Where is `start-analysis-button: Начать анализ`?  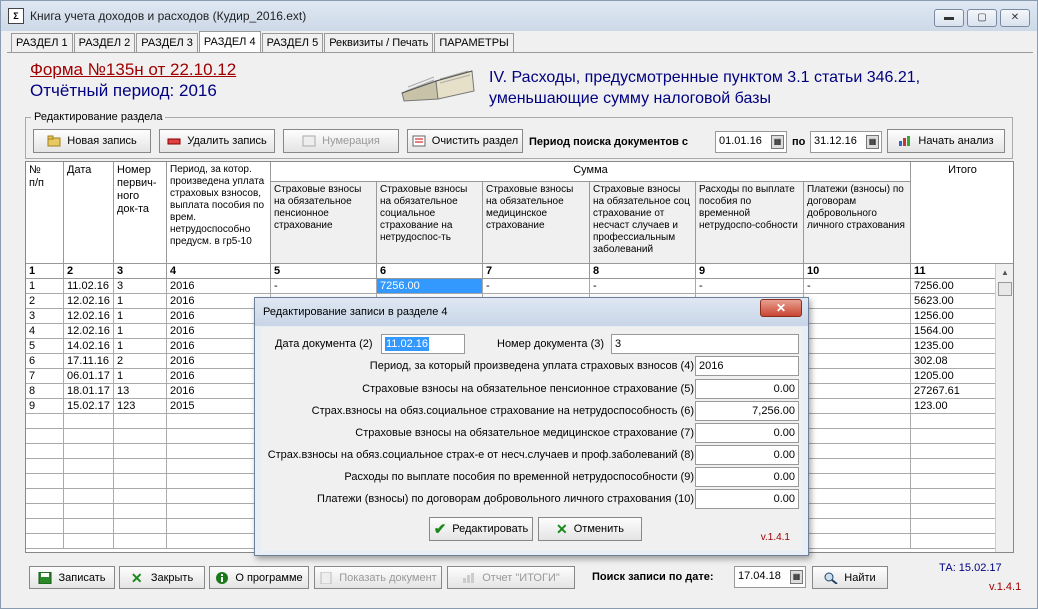
start-analysis-button: Начать анализ is located at coordinates (946, 141).